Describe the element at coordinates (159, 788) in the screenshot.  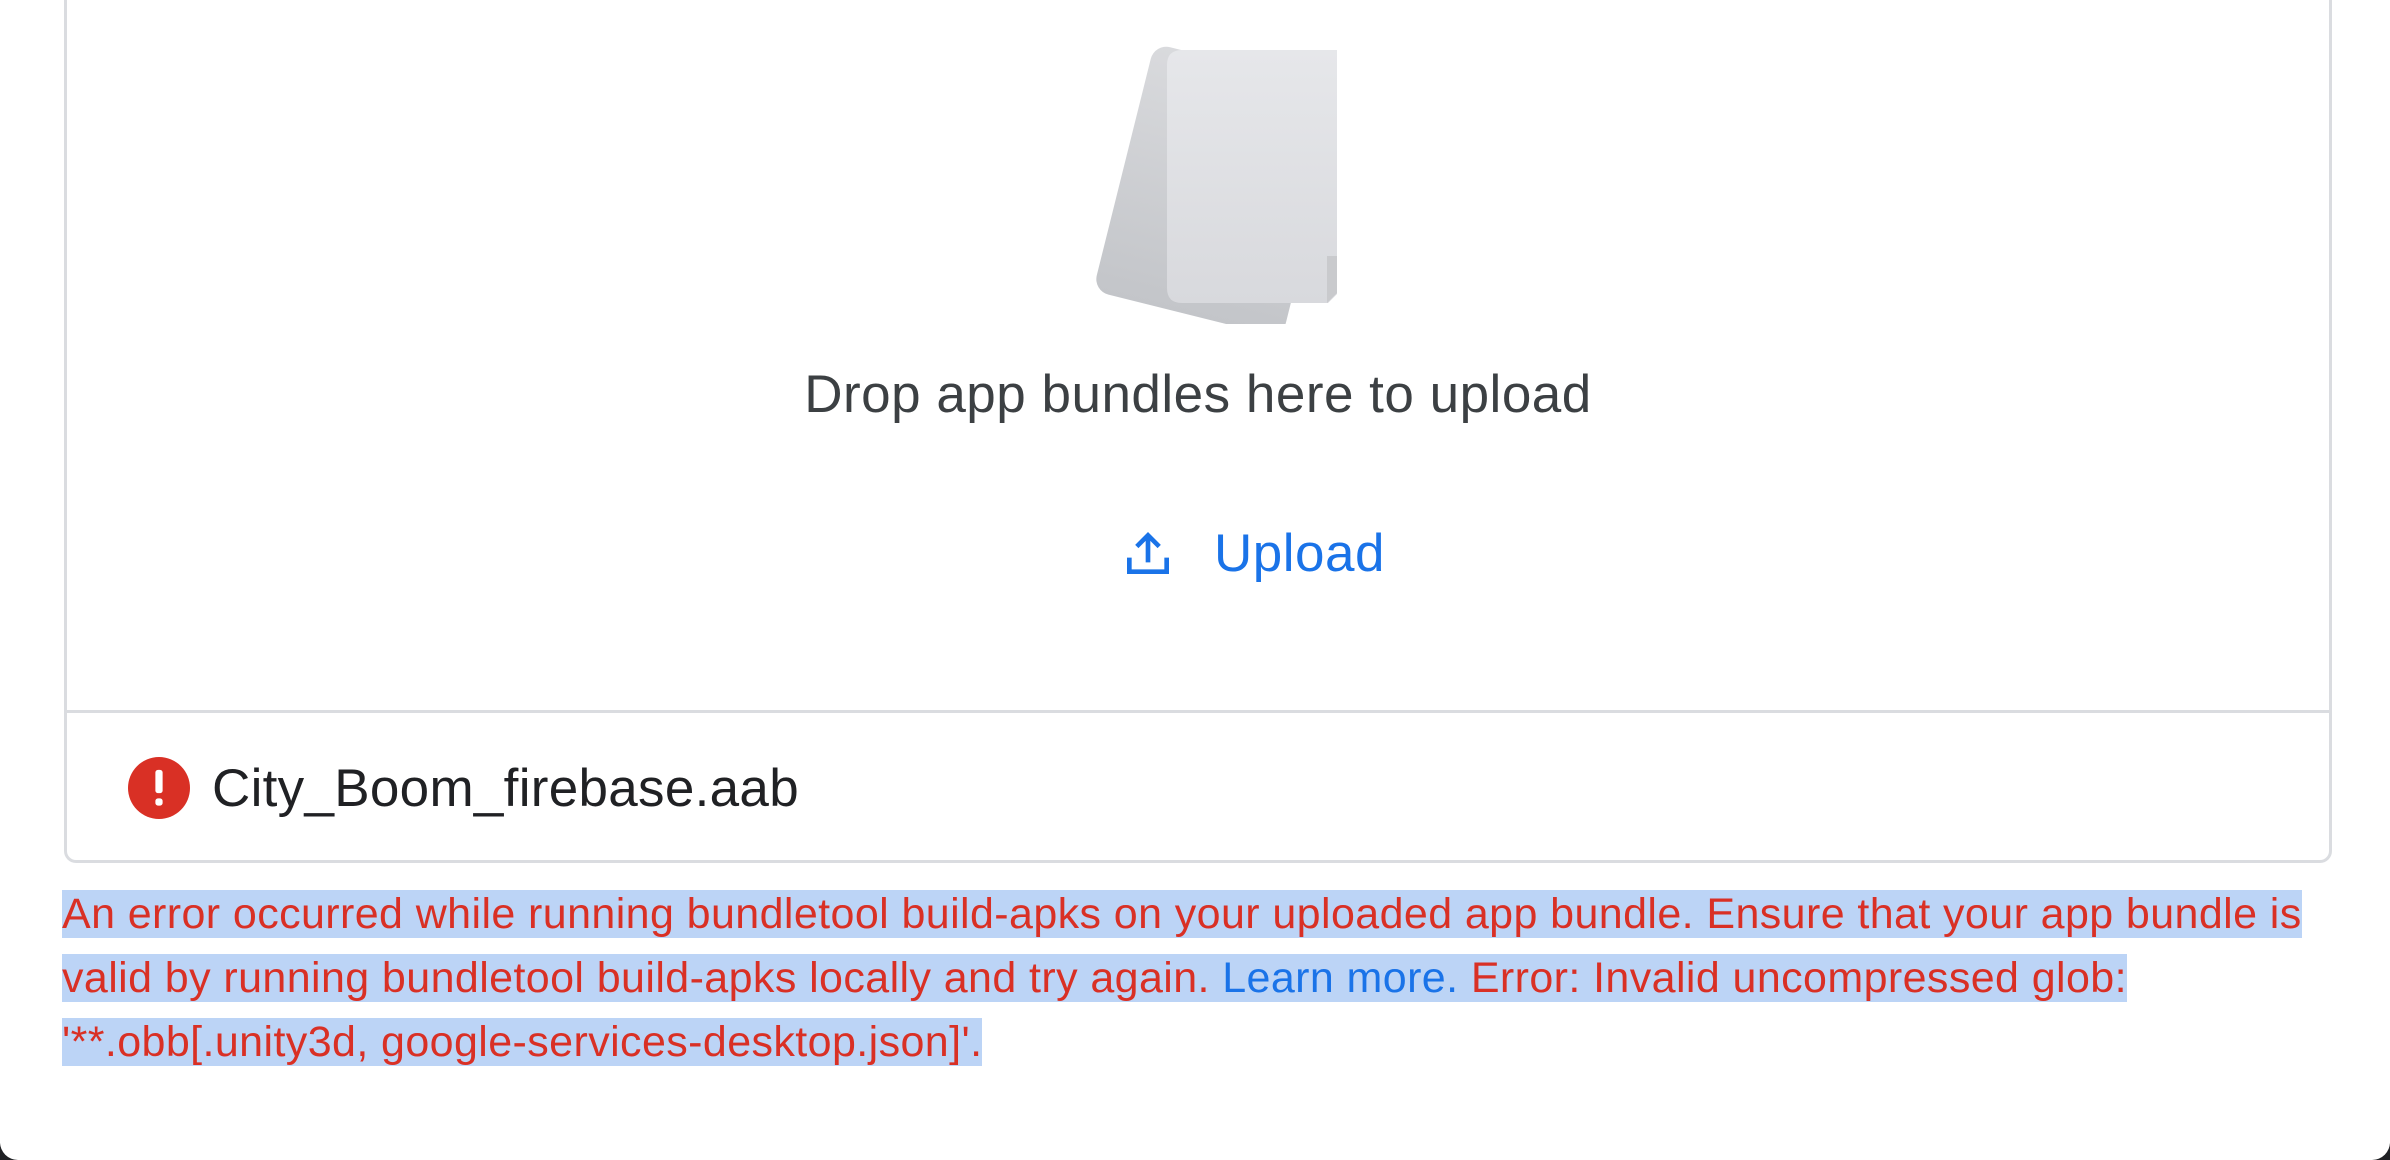
I see `error-icon` at that location.